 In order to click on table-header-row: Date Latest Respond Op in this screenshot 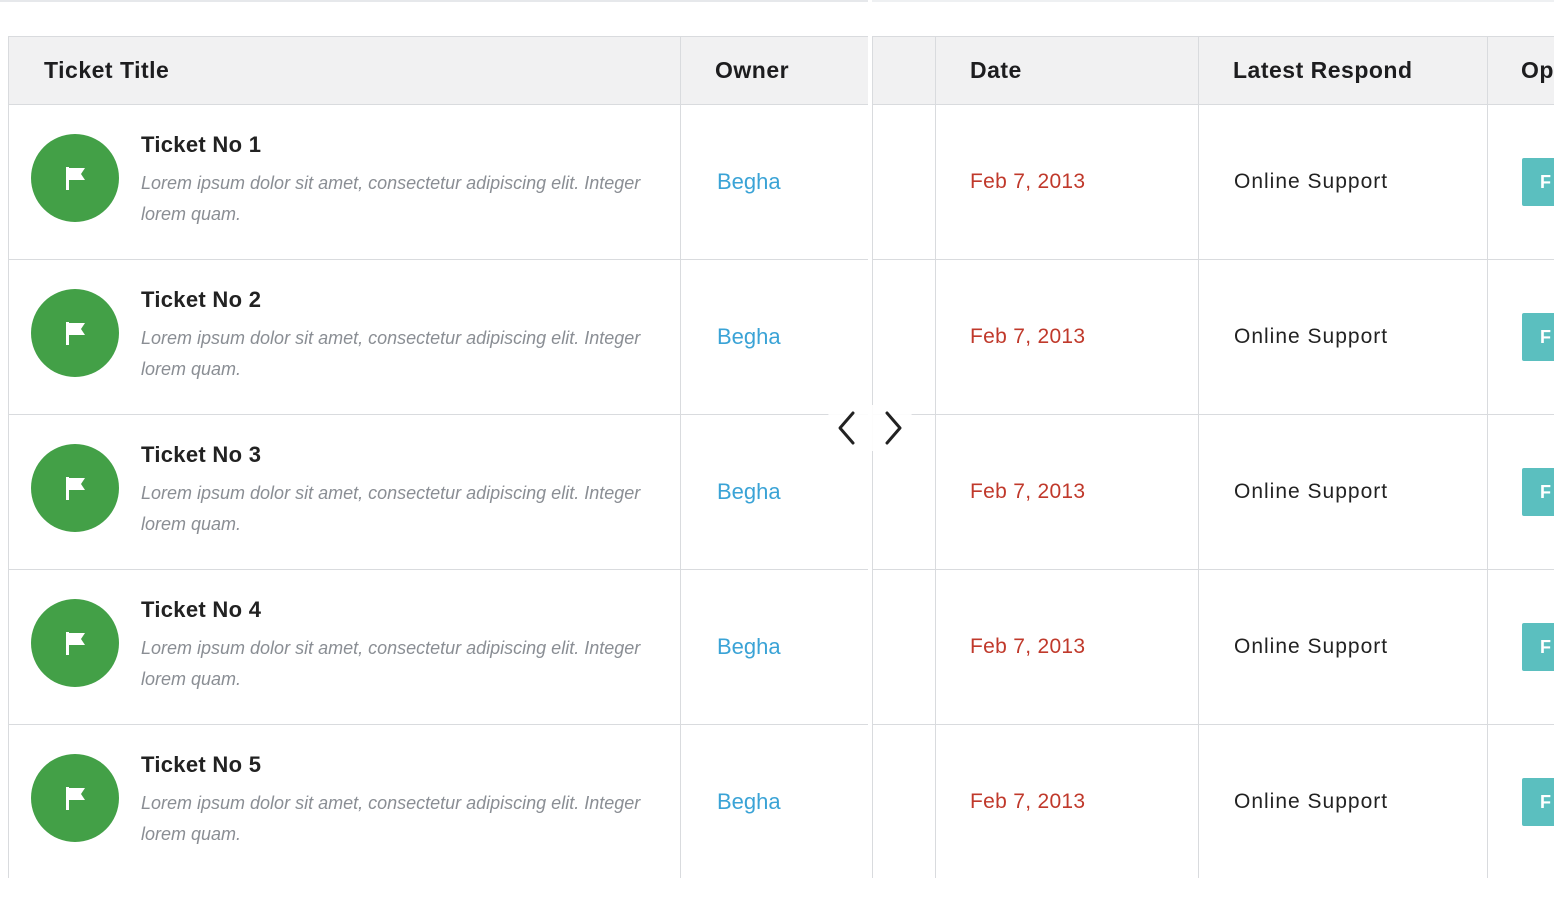, I will do `click(1213, 70)`.